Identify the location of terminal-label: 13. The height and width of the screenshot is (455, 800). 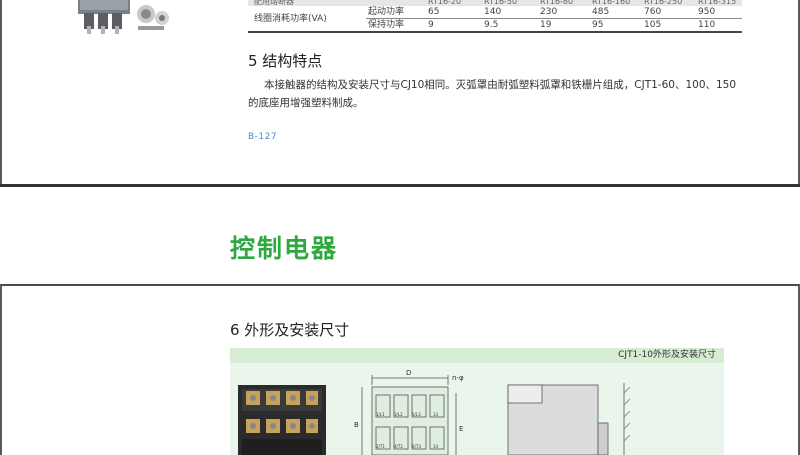
(436, 414).